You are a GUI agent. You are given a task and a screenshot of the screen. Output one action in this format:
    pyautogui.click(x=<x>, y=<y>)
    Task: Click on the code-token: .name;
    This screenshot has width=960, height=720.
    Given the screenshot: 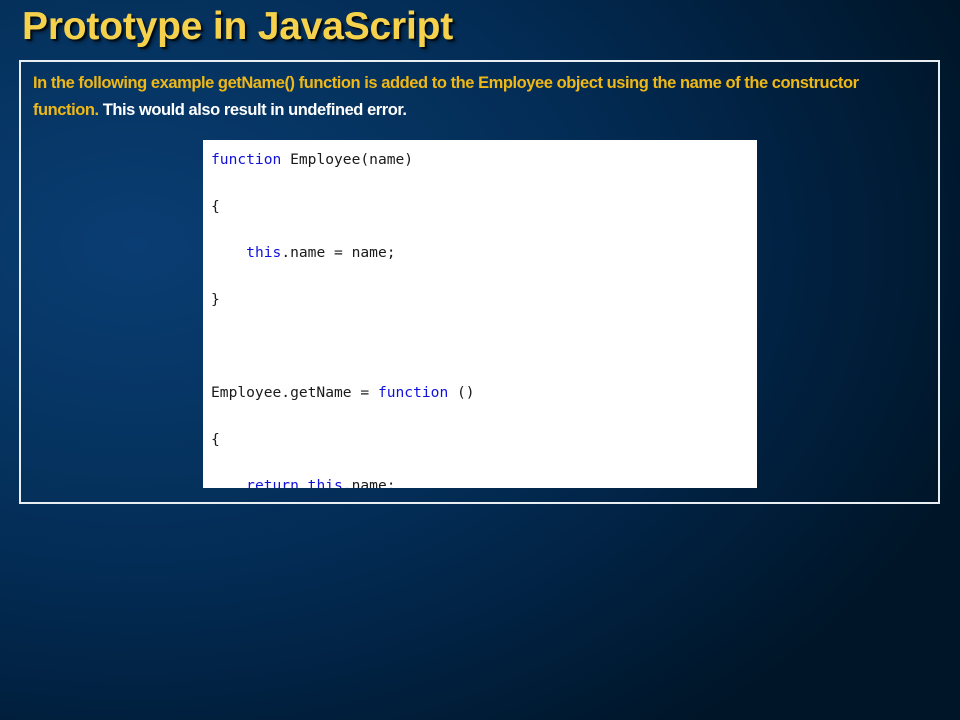 What is the action you would take?
    pyautogui.click(x=369, y=482)
    